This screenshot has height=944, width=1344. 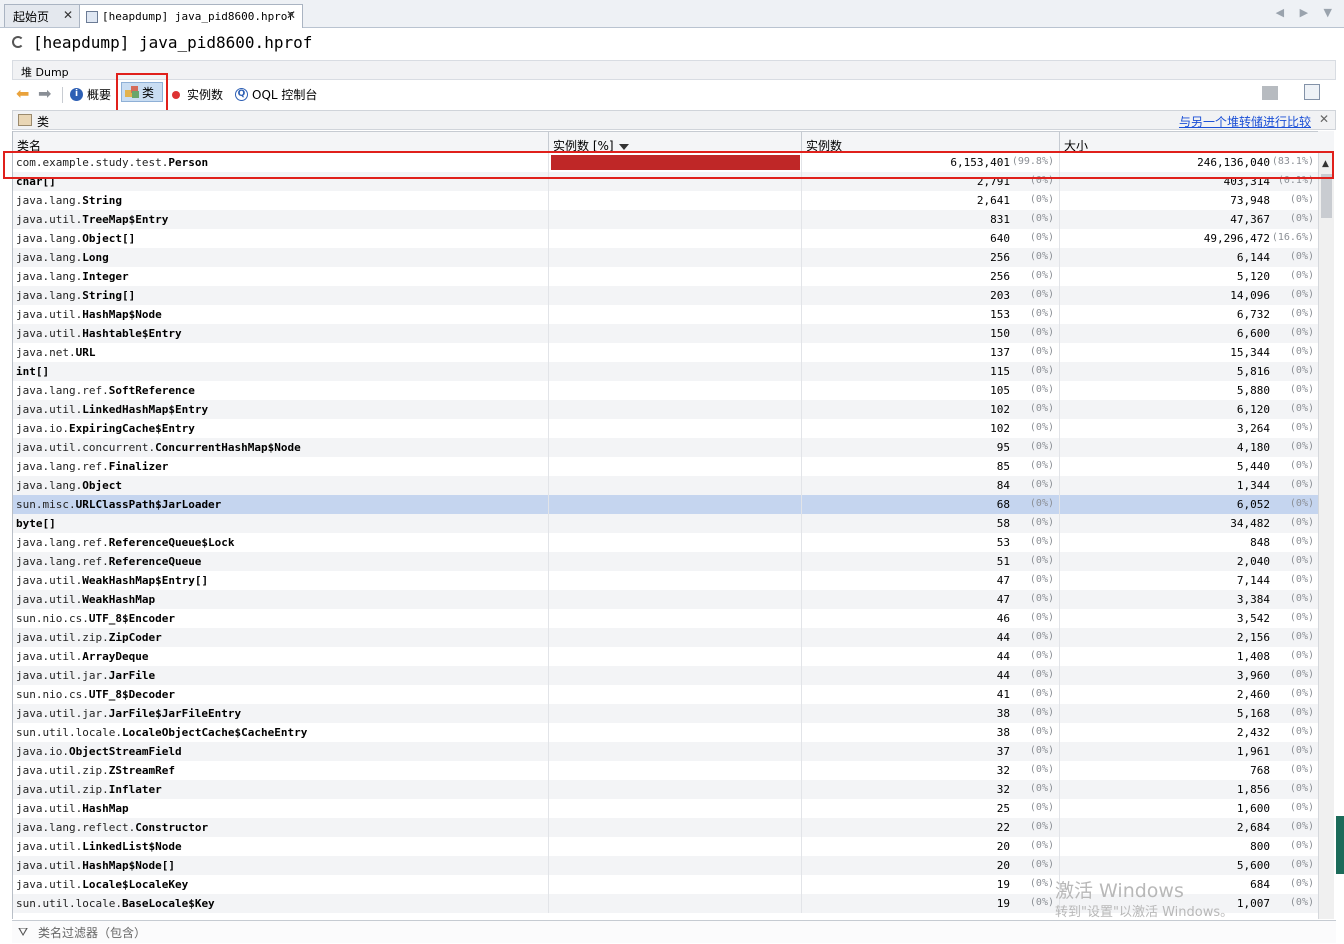 What do you see at coordinates (672, 43) in the screenshot?
I see `document-title-bar: [heapdump] java_pid8600.hprof` at bounding box center [672, 43].